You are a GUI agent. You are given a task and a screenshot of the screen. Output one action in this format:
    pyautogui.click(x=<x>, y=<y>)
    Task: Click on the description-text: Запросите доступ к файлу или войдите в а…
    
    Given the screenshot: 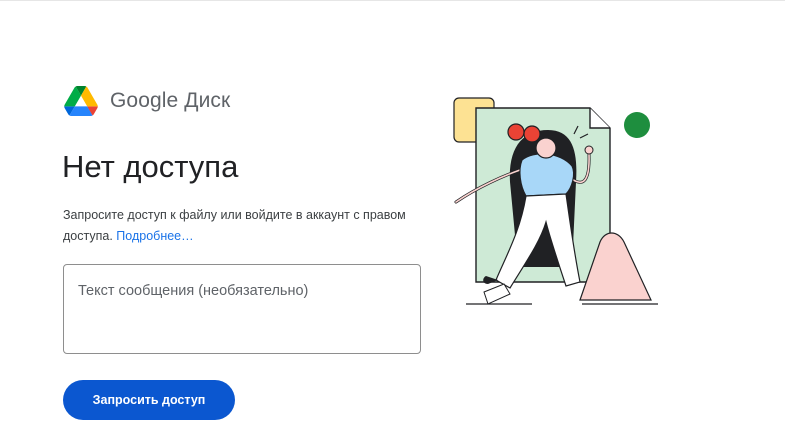 What is the action you would take?
    pyautogui.click(x=234, y=225)
    